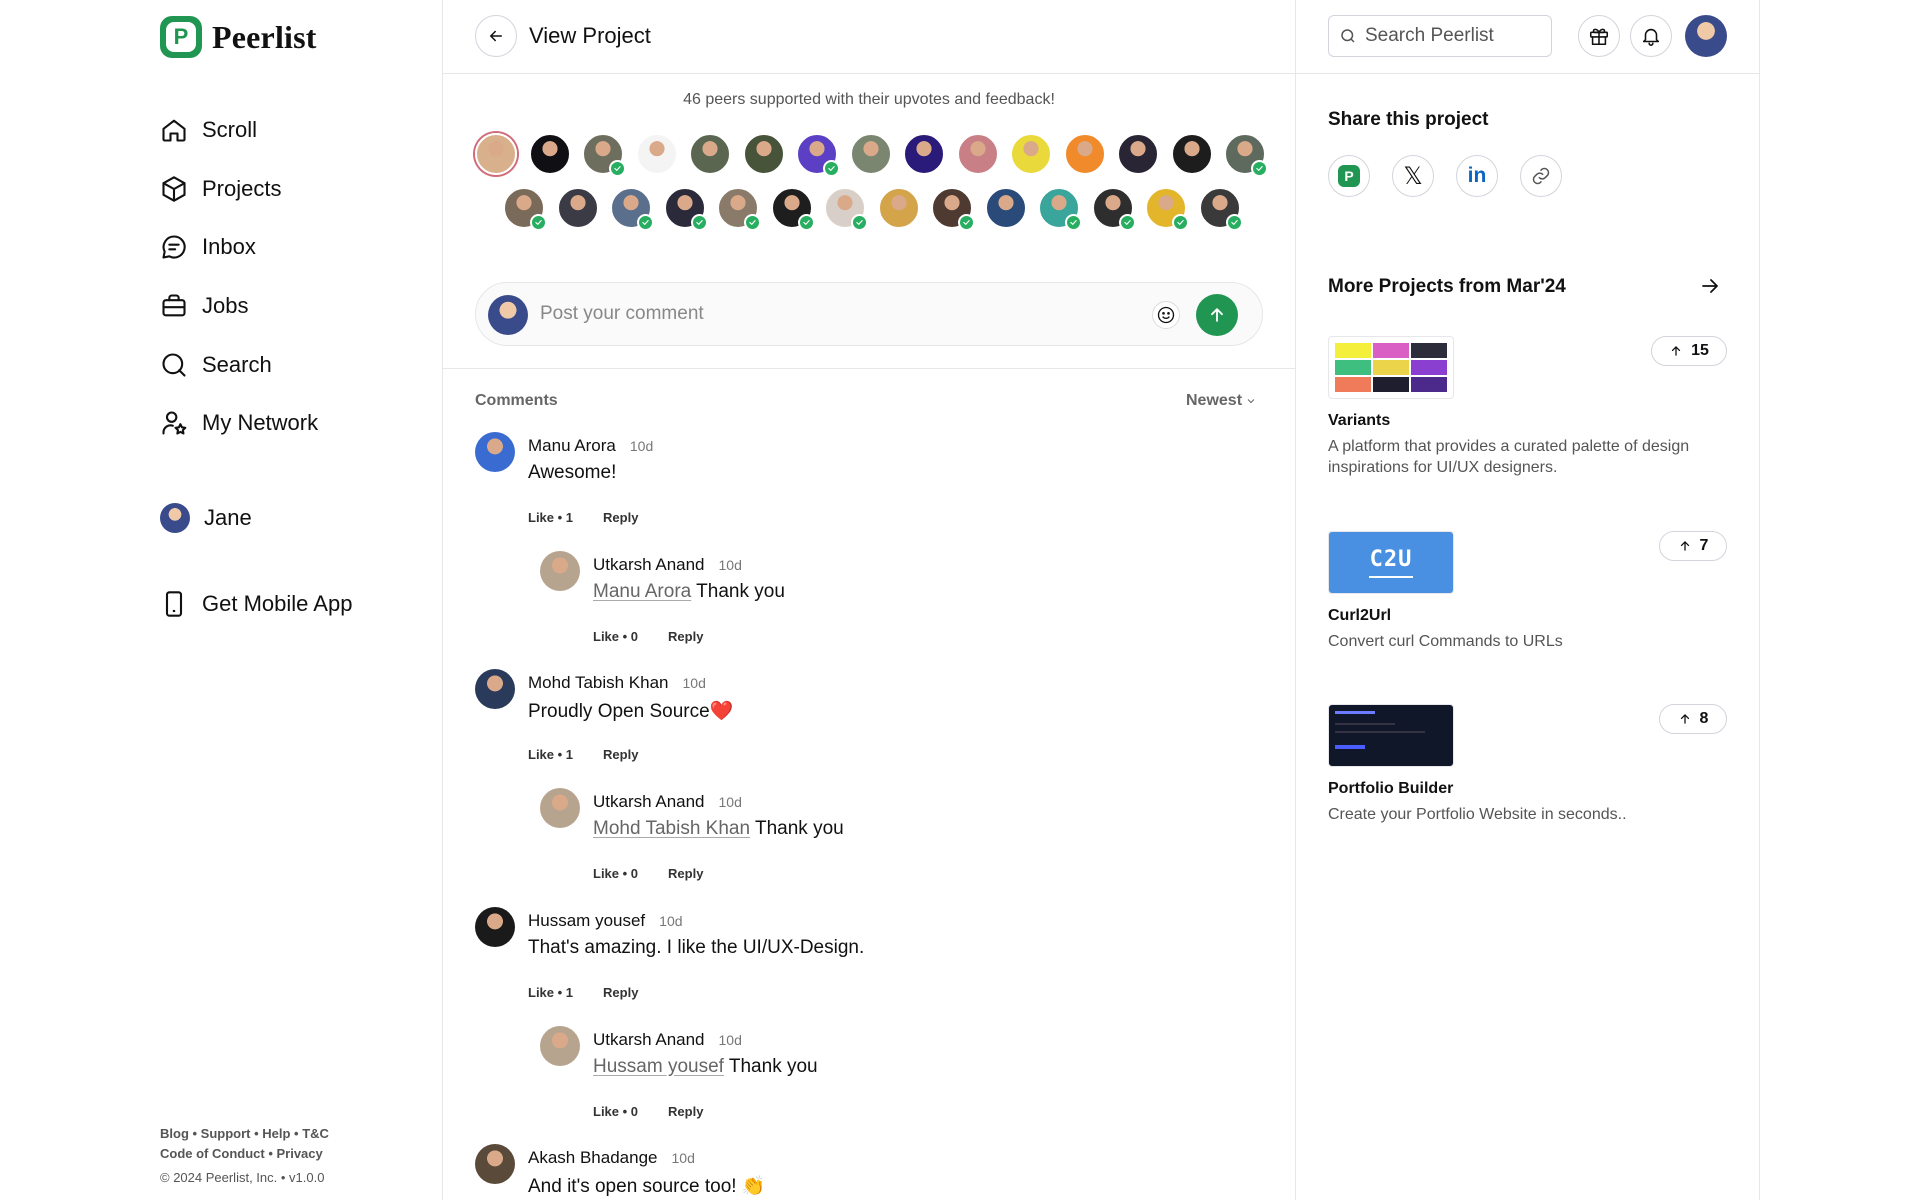  I want to click on mention-link: Manu Arora, so click(642, 591).